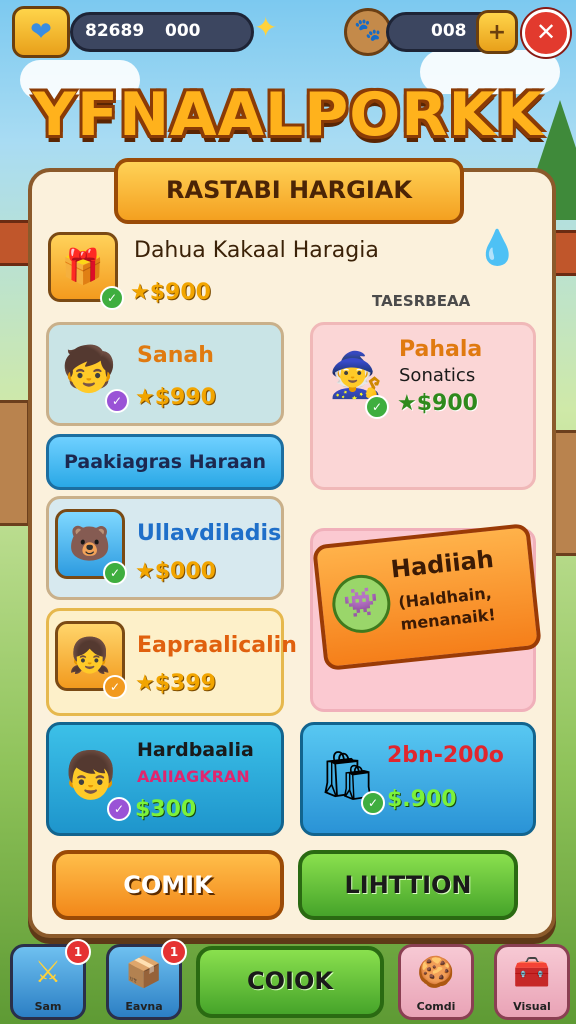 Image resolution: width=576 pixels, height=1024 pixels. I want to click on energy-count: 008, so click(449, 31).